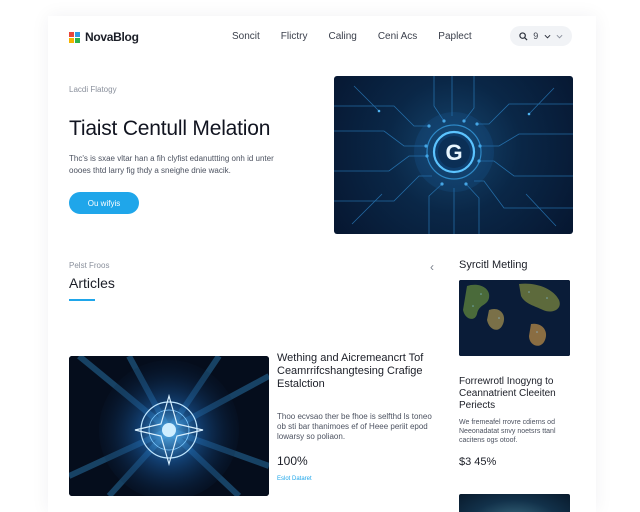  Describe the element at coordinates (93, 89) in the screenshot. I see `breadcrumb: Lacdi Flatogy` at that location.